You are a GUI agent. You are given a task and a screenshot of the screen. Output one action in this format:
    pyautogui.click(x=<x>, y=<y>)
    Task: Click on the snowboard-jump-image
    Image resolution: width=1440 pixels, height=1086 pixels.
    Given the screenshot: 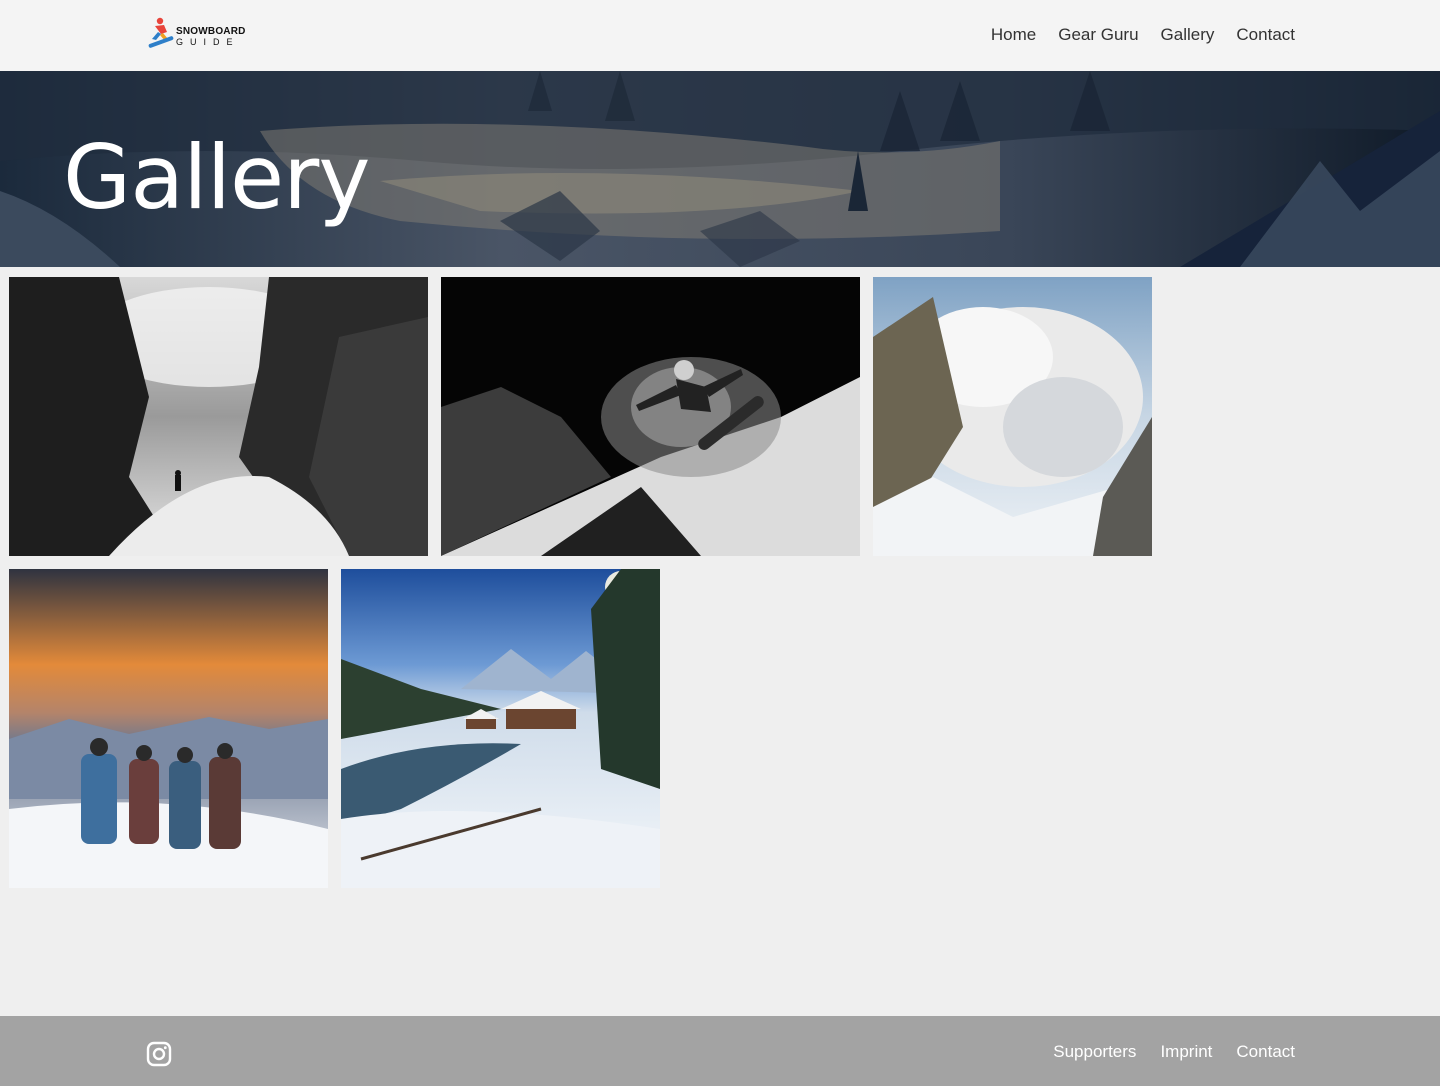 What is the action you would take?
    pyautogui.click(x=650, y=416)
    